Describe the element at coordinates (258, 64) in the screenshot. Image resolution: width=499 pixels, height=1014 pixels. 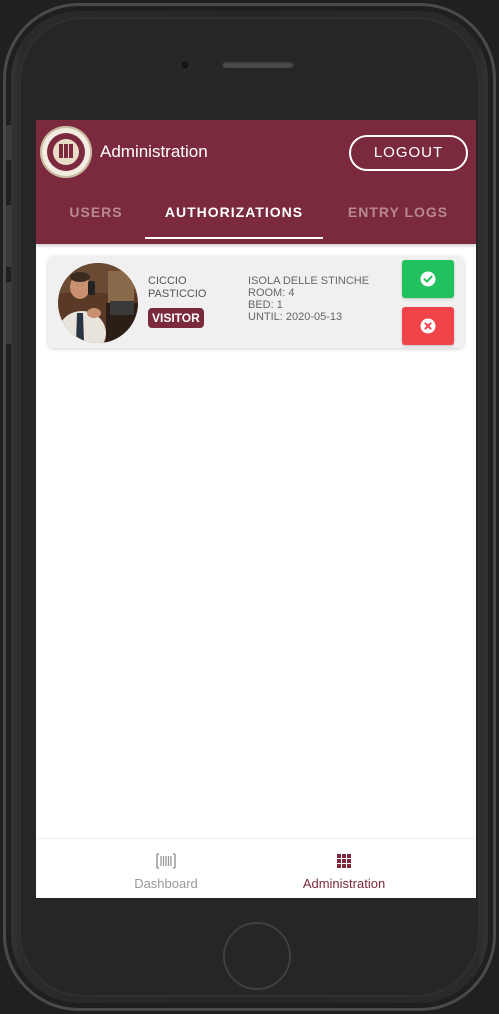
I see `earpiece-speaker` at that location.